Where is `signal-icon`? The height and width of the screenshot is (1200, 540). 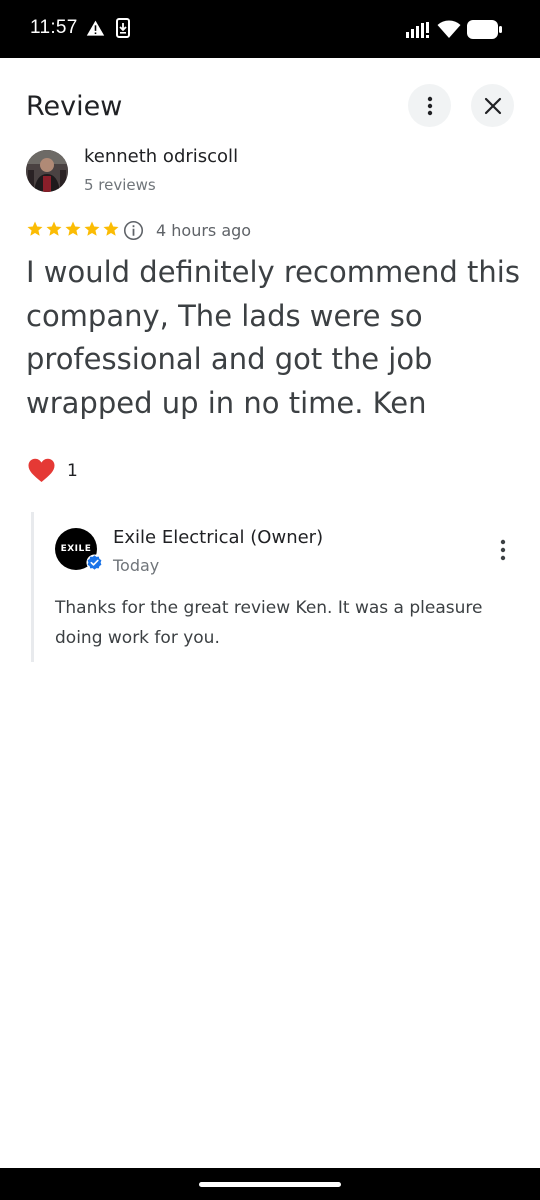 signal-icon is located at coordinates (417, 30).